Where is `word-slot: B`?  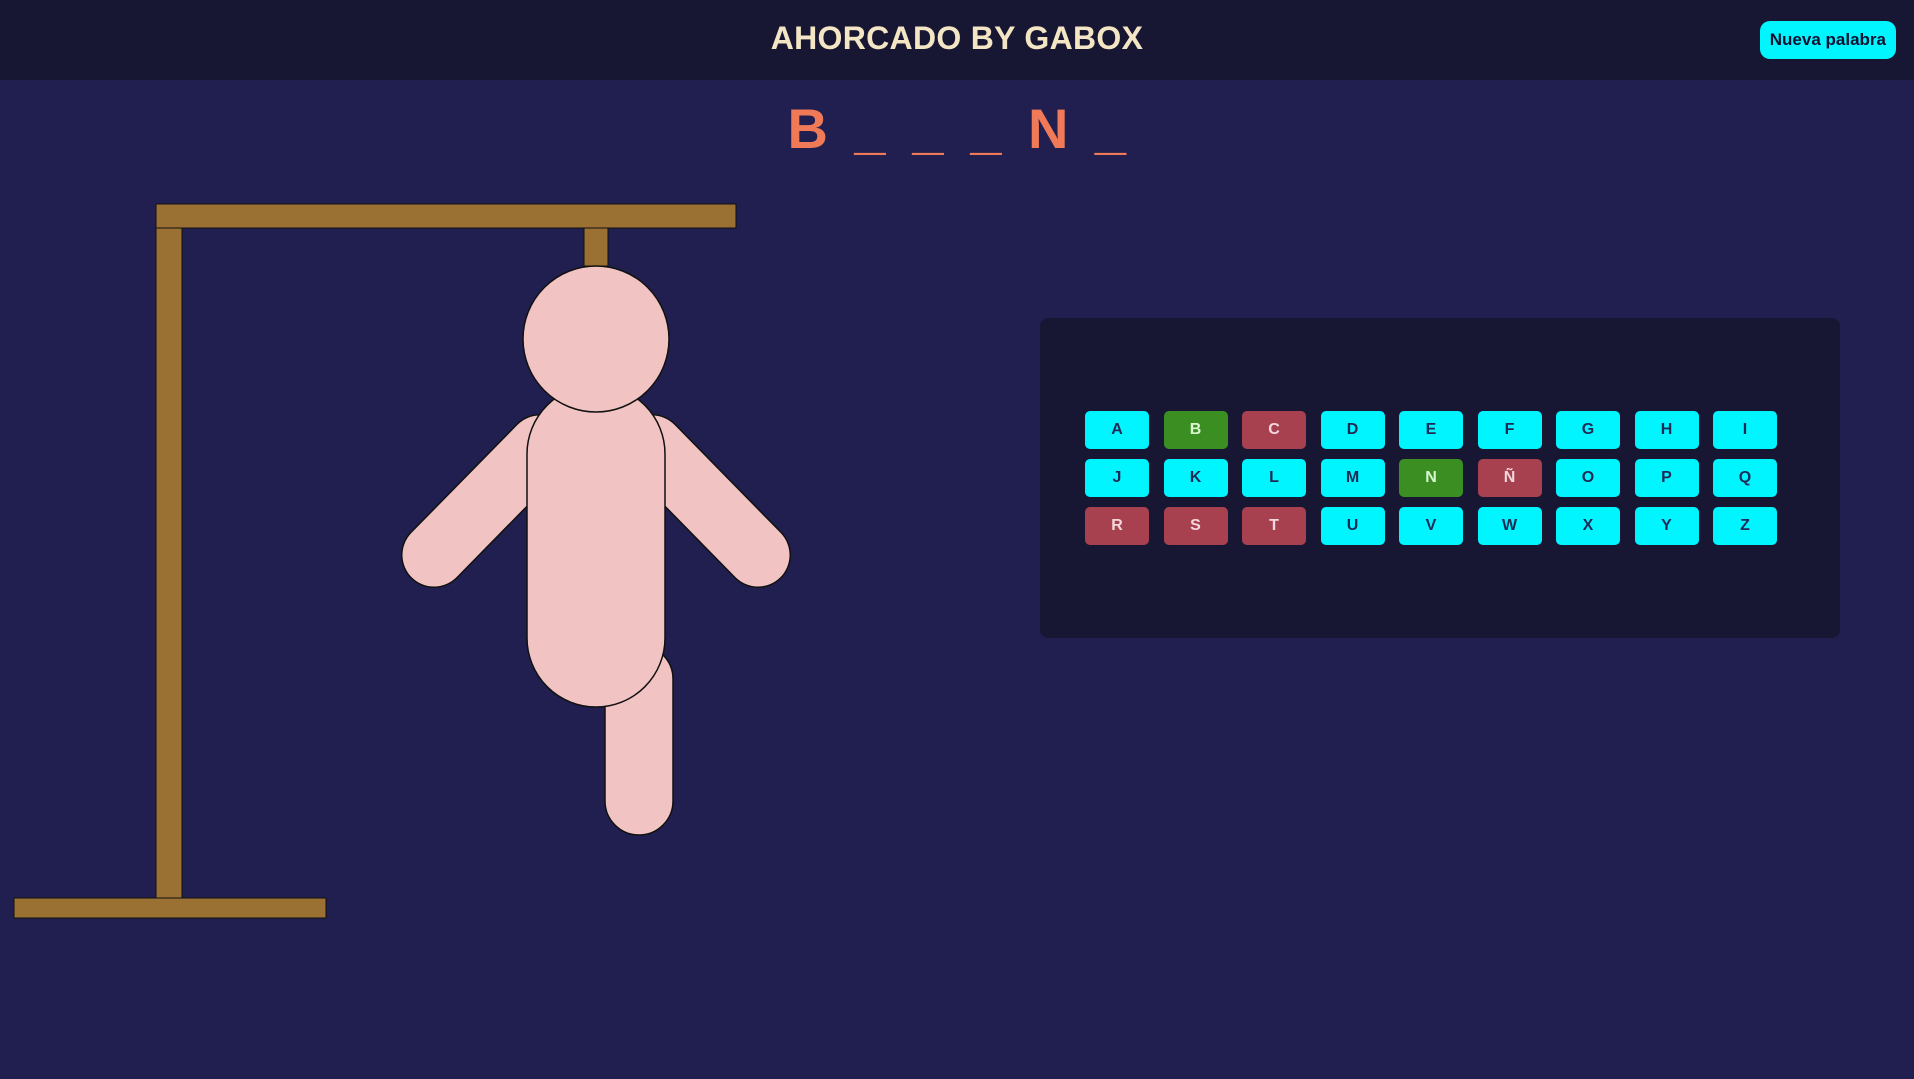 word-slot: B is located at coordinates (807, 128).